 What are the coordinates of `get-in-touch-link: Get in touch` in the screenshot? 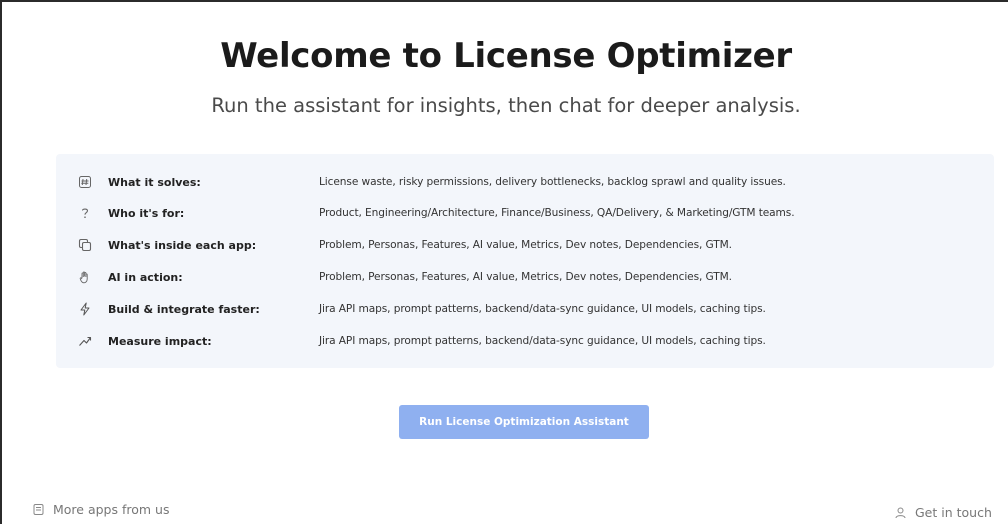 It's located at (951, 512).